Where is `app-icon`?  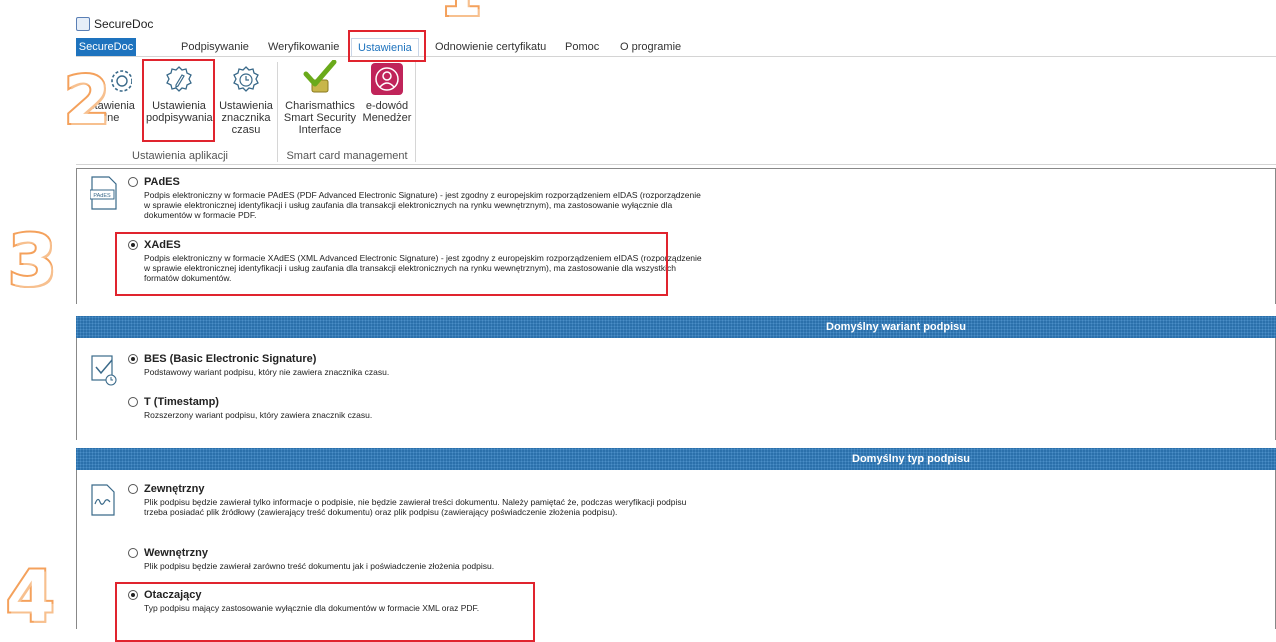
app-icon is located at coordinates (83, 24).